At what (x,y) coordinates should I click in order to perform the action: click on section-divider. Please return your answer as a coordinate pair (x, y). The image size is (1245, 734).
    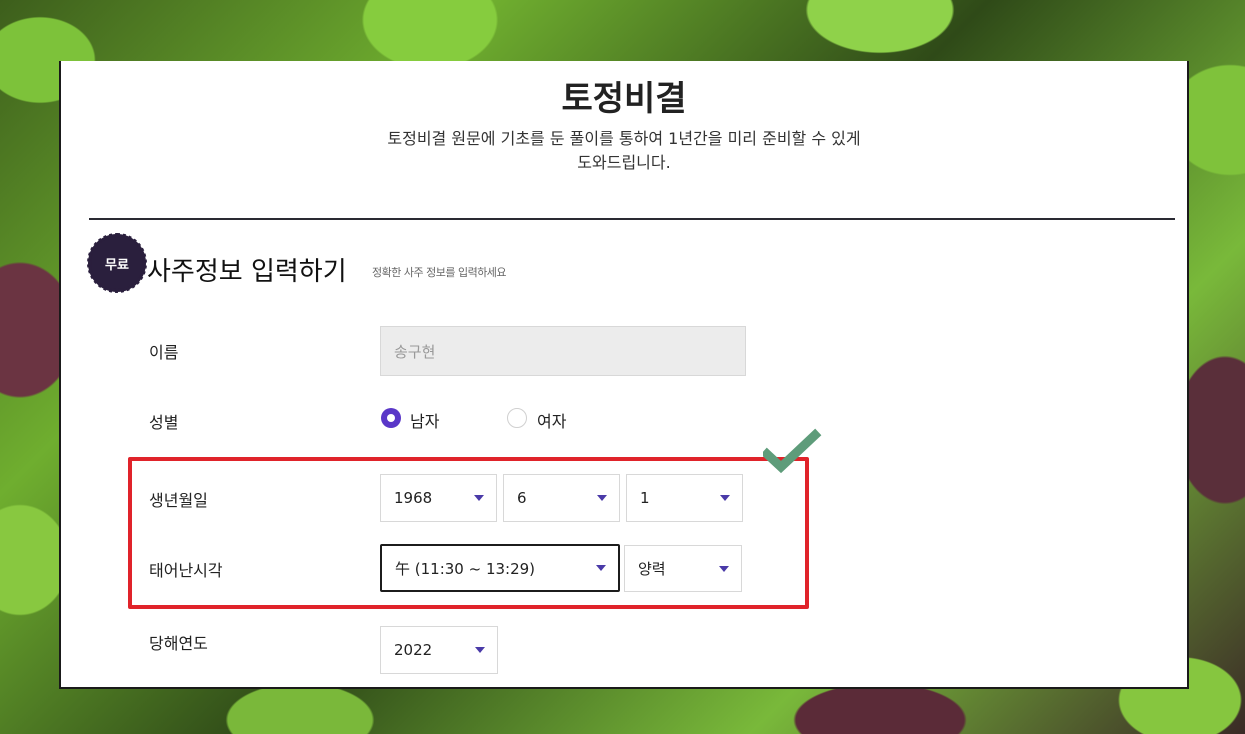
    Looking at the image, I should click on (632, 219).